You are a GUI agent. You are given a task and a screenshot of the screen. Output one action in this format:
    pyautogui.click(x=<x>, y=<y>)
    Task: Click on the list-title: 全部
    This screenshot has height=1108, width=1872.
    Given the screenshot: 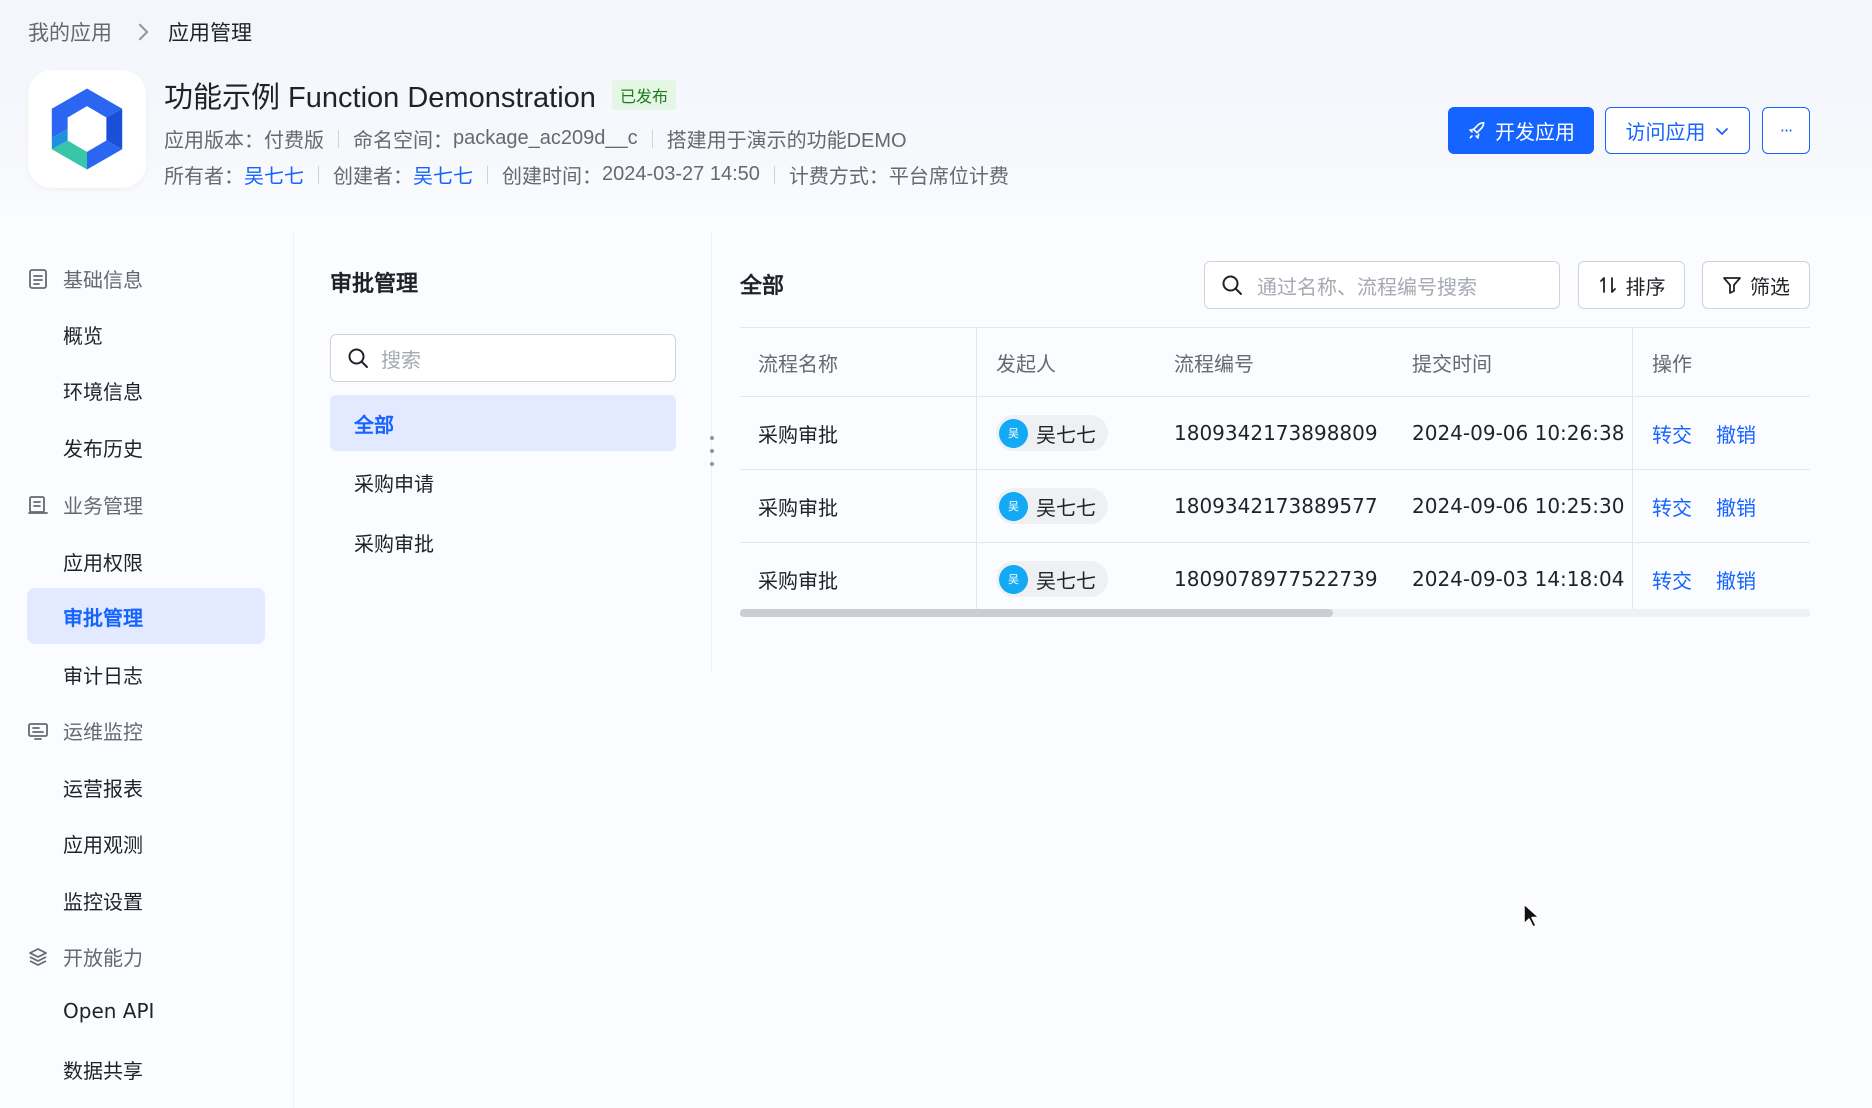 What is the action you would take?
    pyautogui.click(x=762, y=286)
    